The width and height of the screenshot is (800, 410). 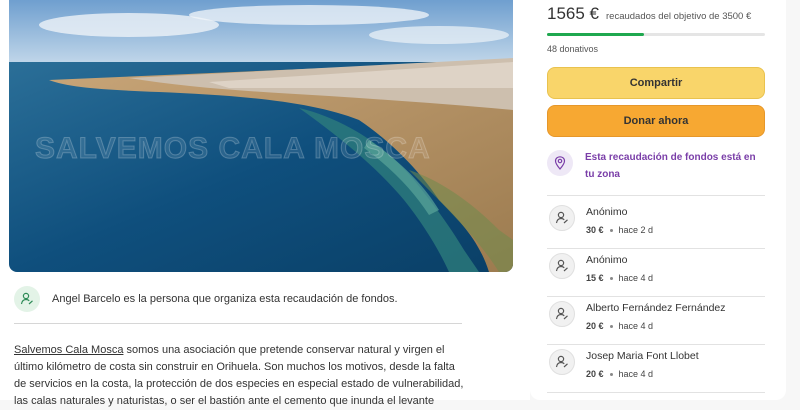 I want to click on donation-meta: 30 € hace 2 d, so click(x=619, y=230).